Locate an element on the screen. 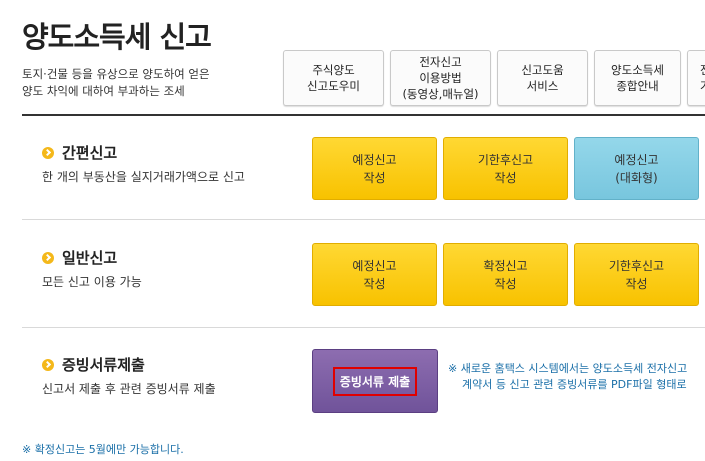 Image resolution: width=705 pixels, height=461 pixels. submit-documents-label: 증빙서류 제출 is located at coordinates (375, 381).